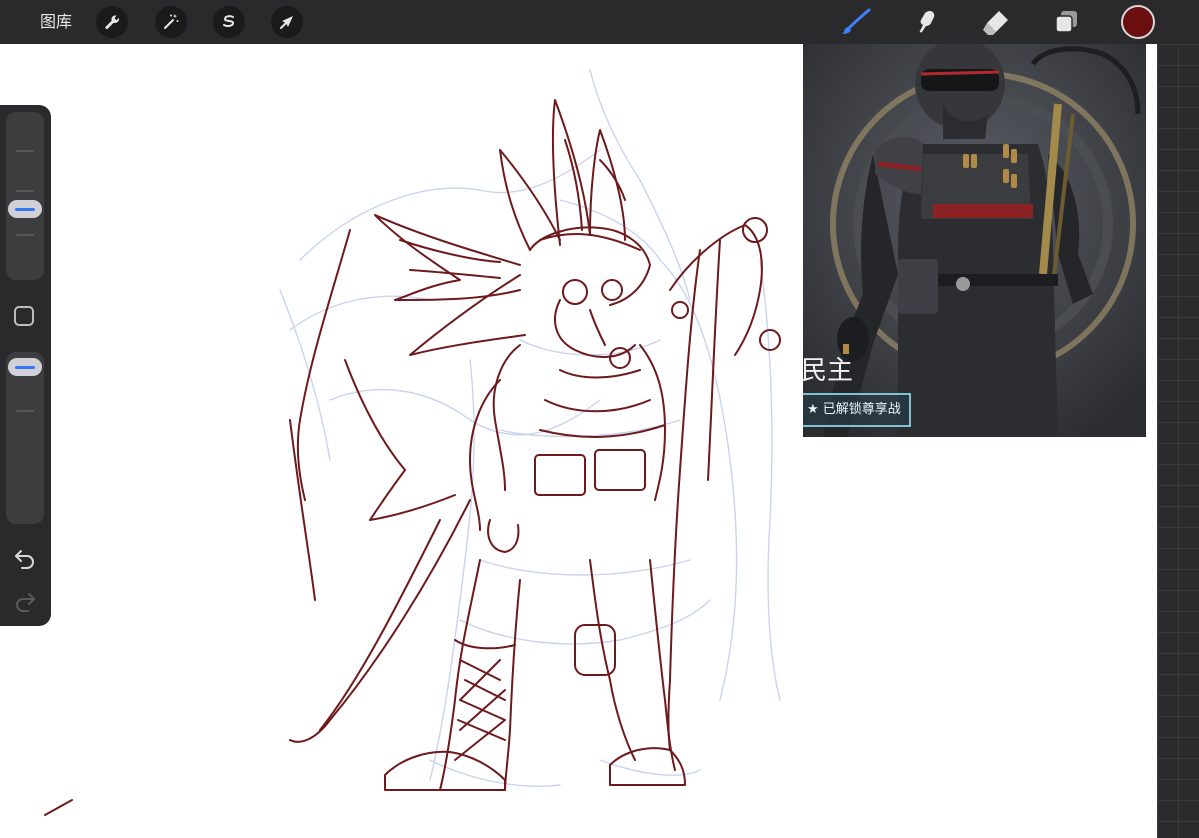  I want to click on wrench-icon, so click(112, 22).